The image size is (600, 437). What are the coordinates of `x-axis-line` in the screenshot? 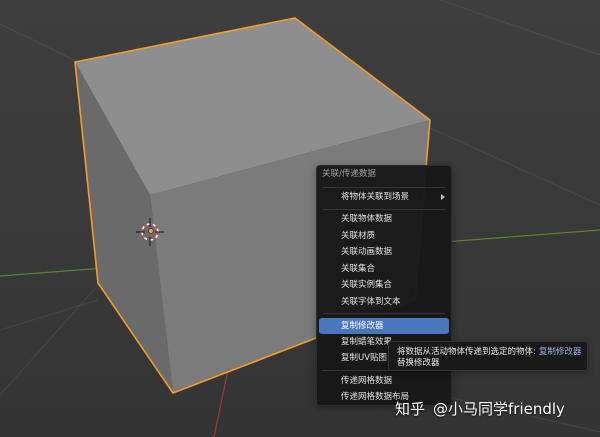 It's located at (221, 403).